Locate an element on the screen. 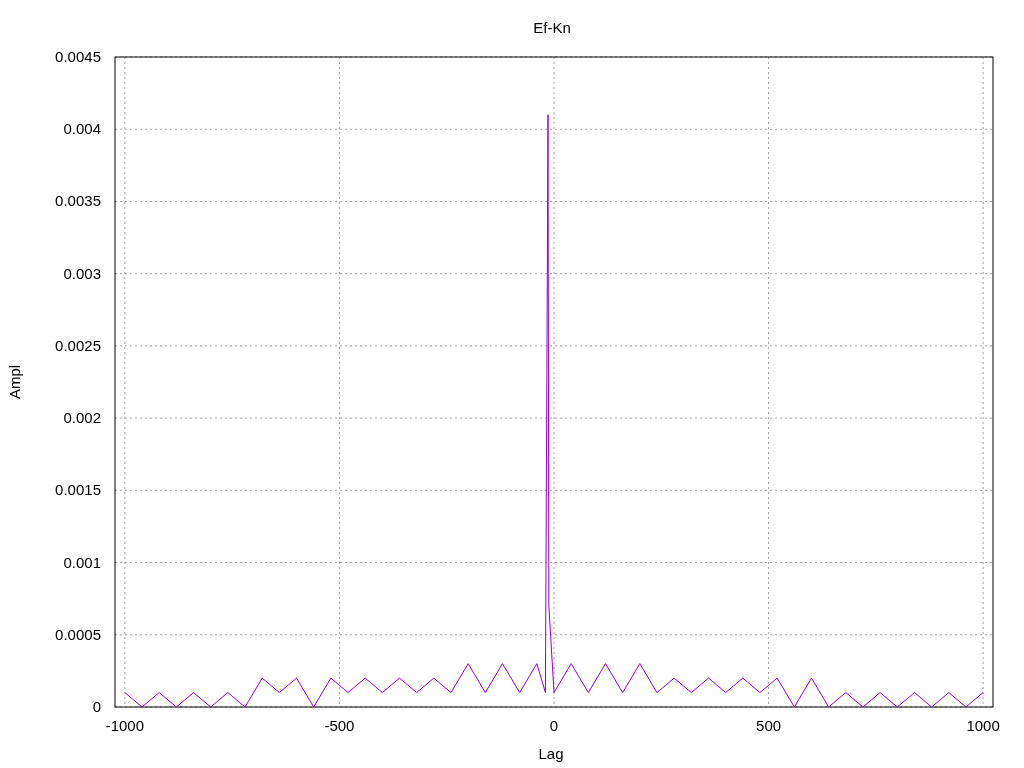  x-tick-label: -500 is located at coordinates (339, 725).